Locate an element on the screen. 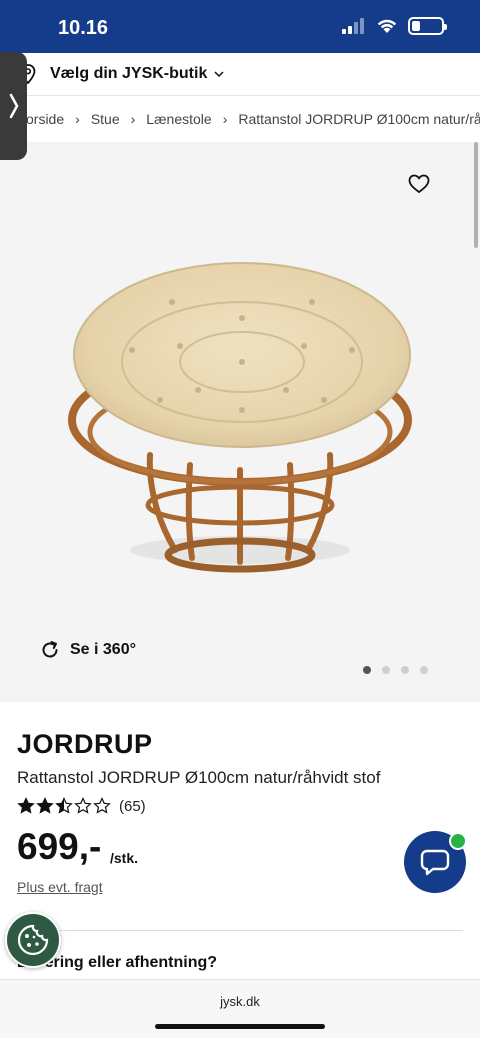 The width and height of the screenshot is (480, 1038). rotate-360-icon is located at coordinates (50, 649).